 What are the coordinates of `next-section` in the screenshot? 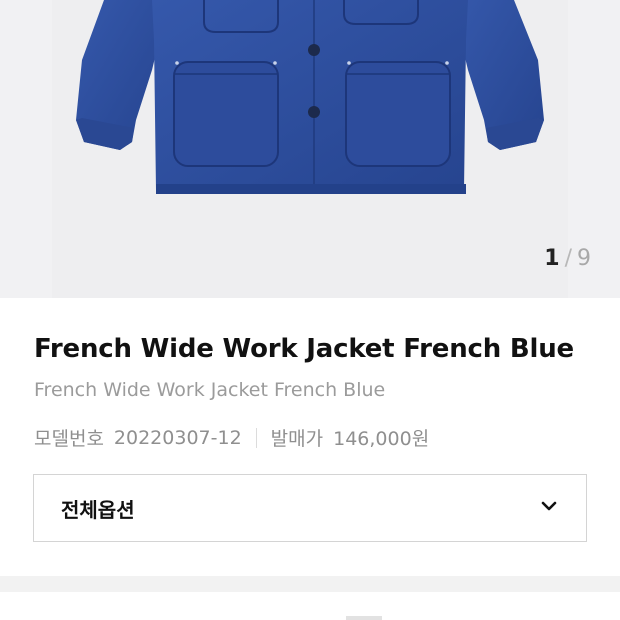 It's located at (310, 606).